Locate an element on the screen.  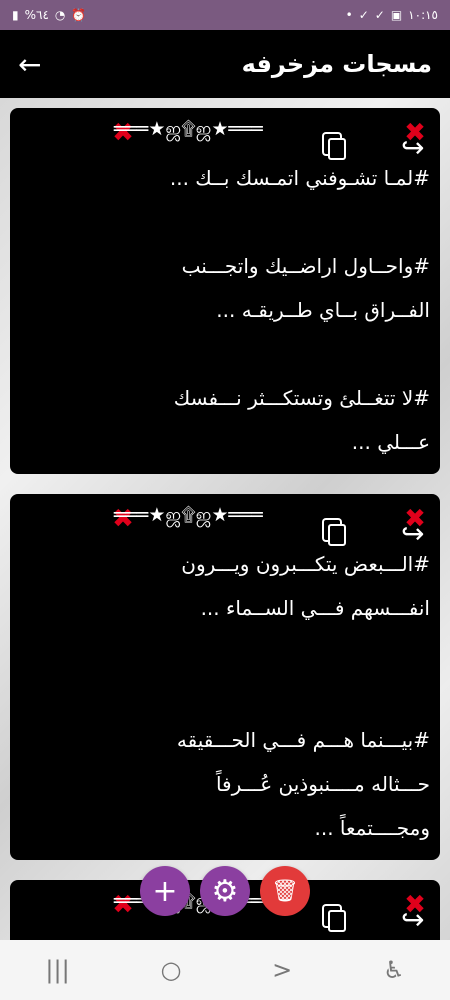
app-bar: ← مسجات مزخرفه is located at coordinates (225, 64).